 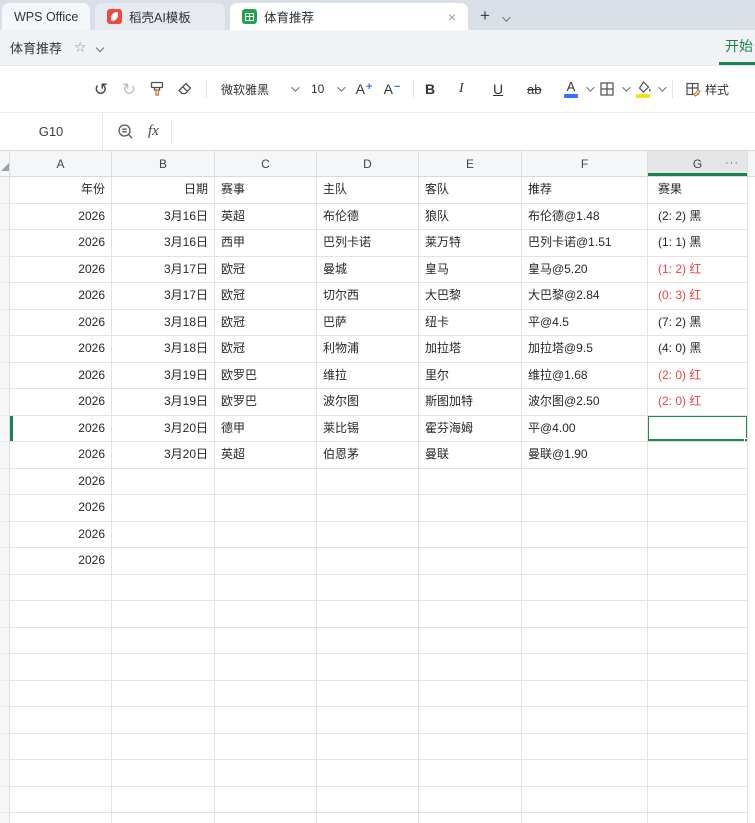 I want to click on borders-button, so click(x=607, y=89).